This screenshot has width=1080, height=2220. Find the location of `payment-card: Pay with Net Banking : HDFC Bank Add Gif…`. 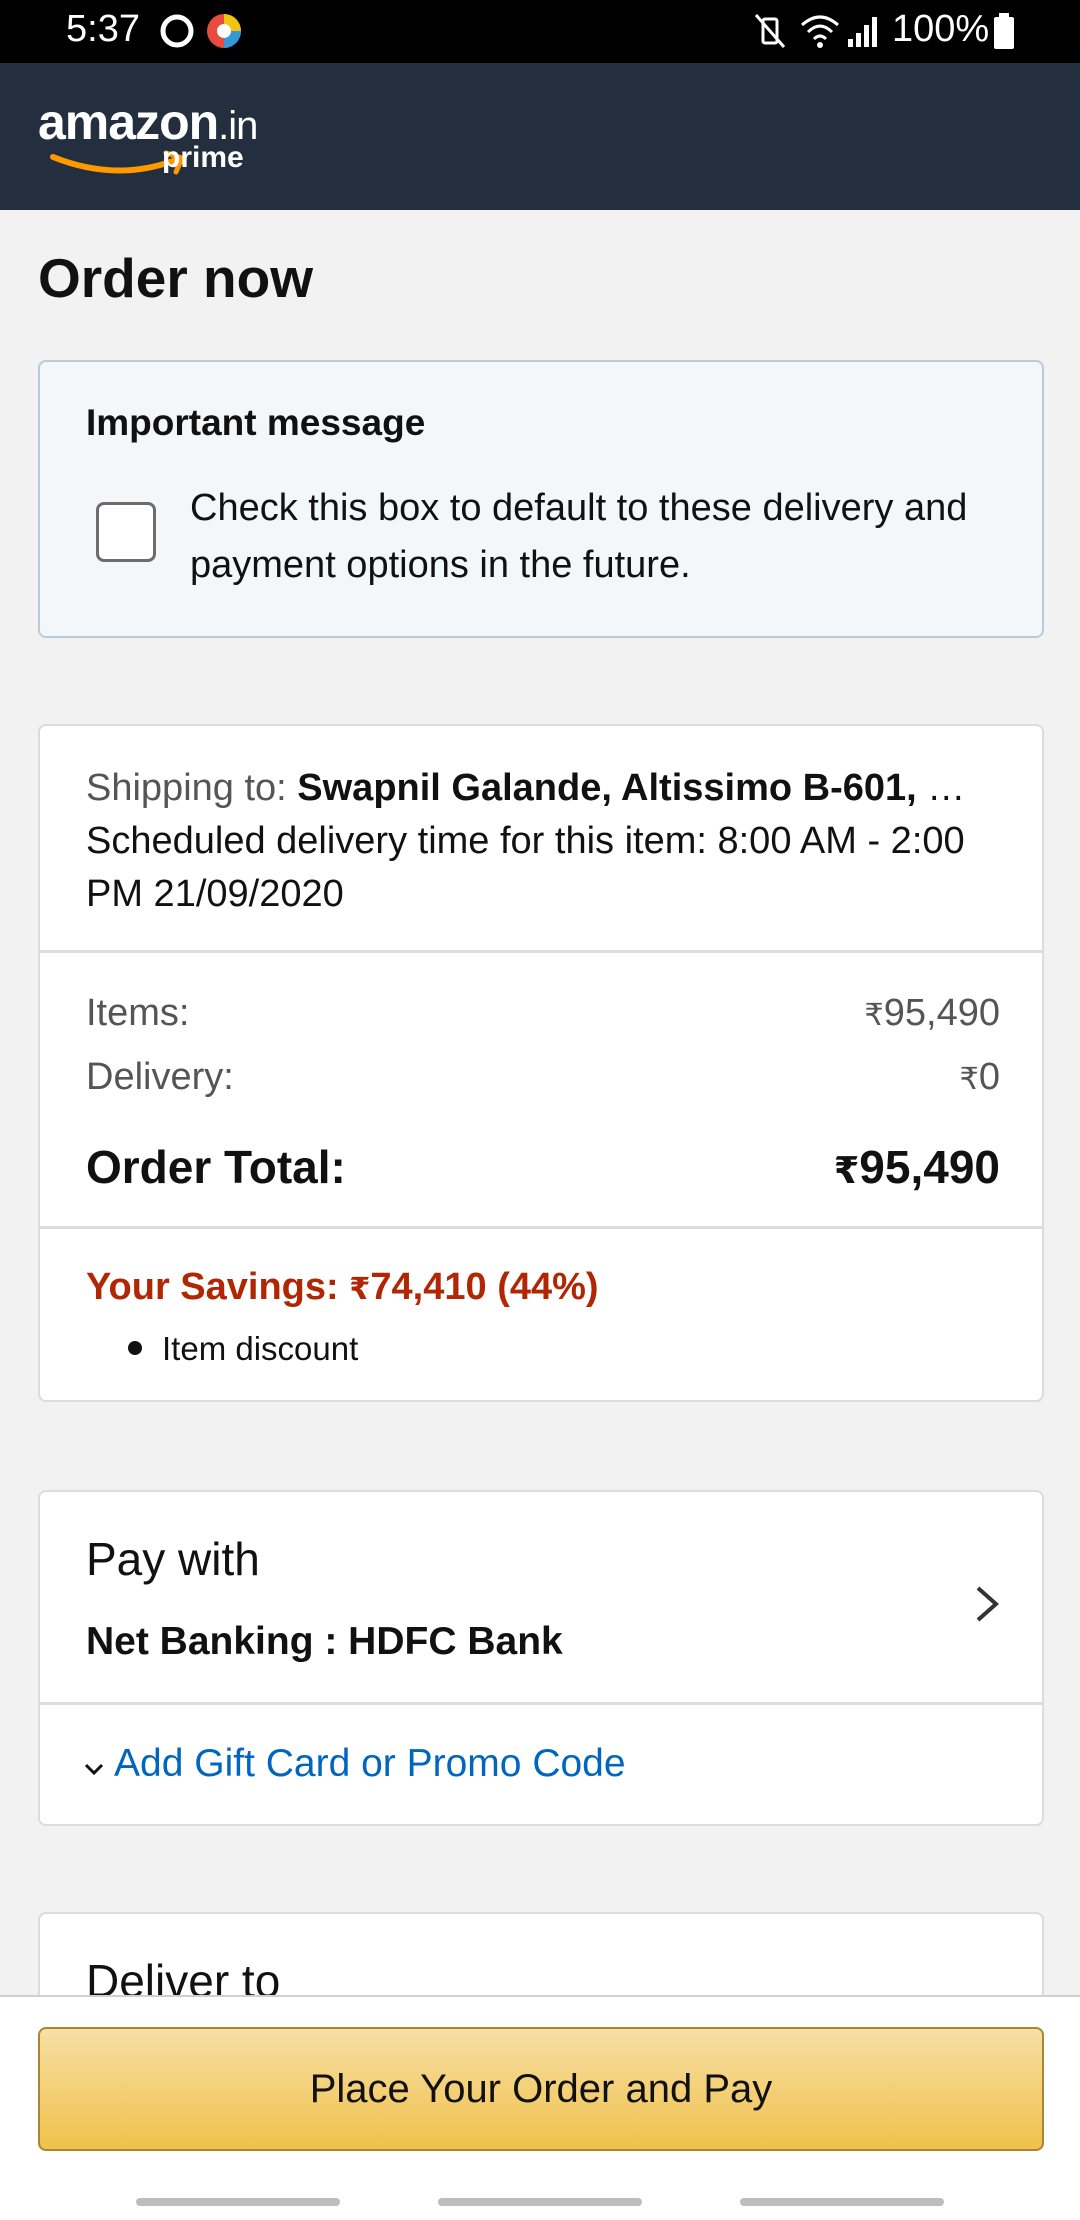

payment-card: Pay with Net Banking : HDFC Bank Add Gif… is located at coordinates (541, 1658).